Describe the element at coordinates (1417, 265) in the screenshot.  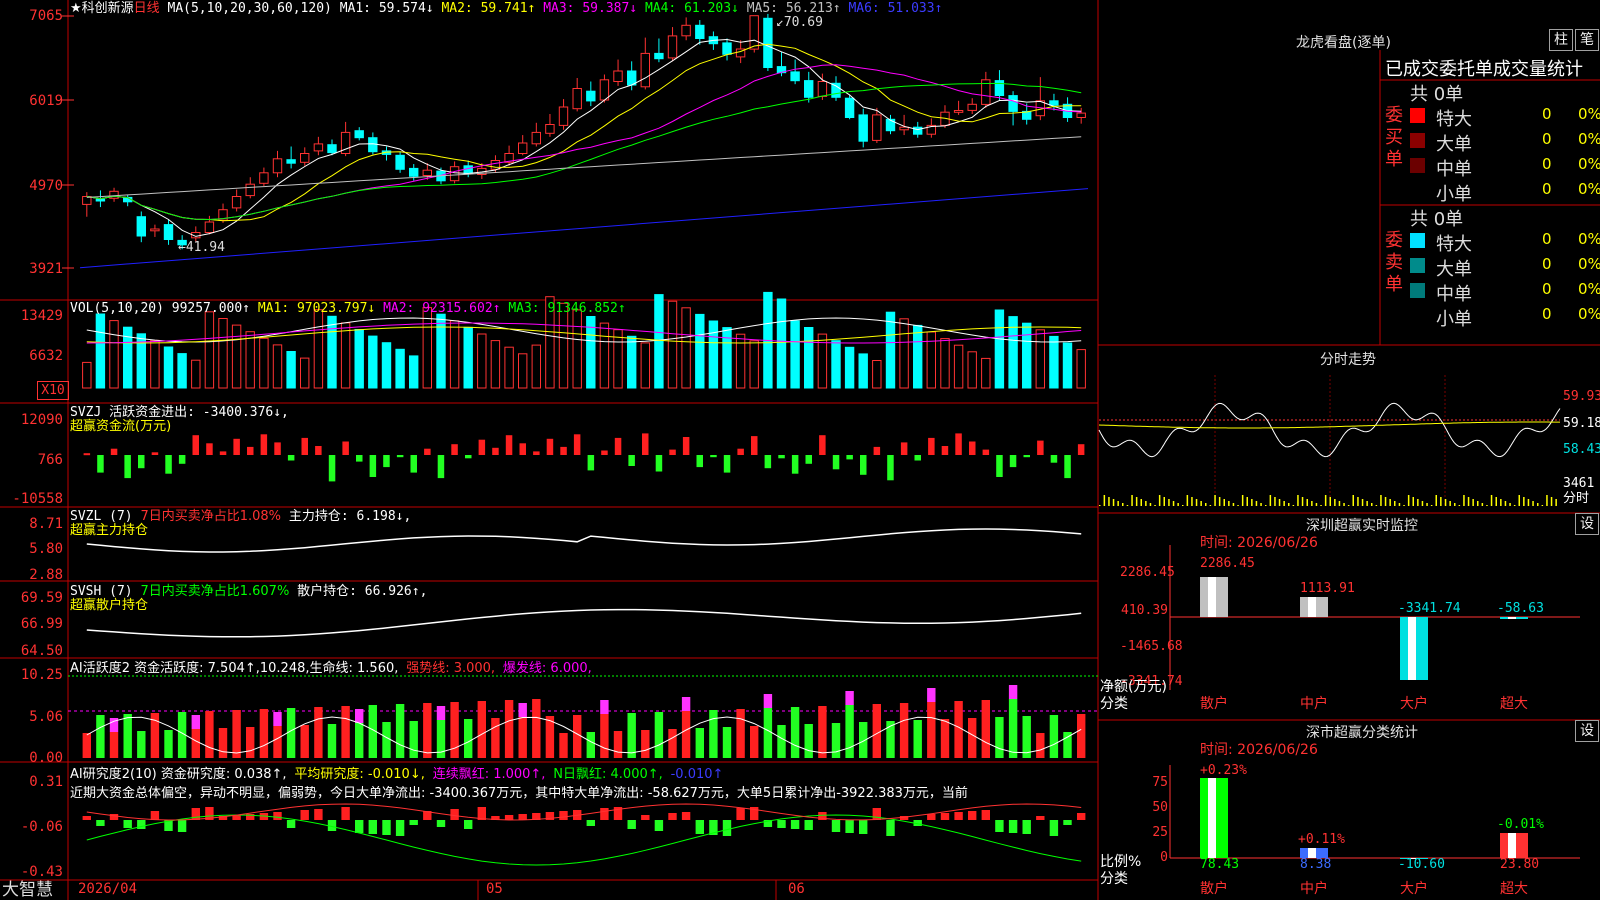
I see `sell-swatch` at that location.